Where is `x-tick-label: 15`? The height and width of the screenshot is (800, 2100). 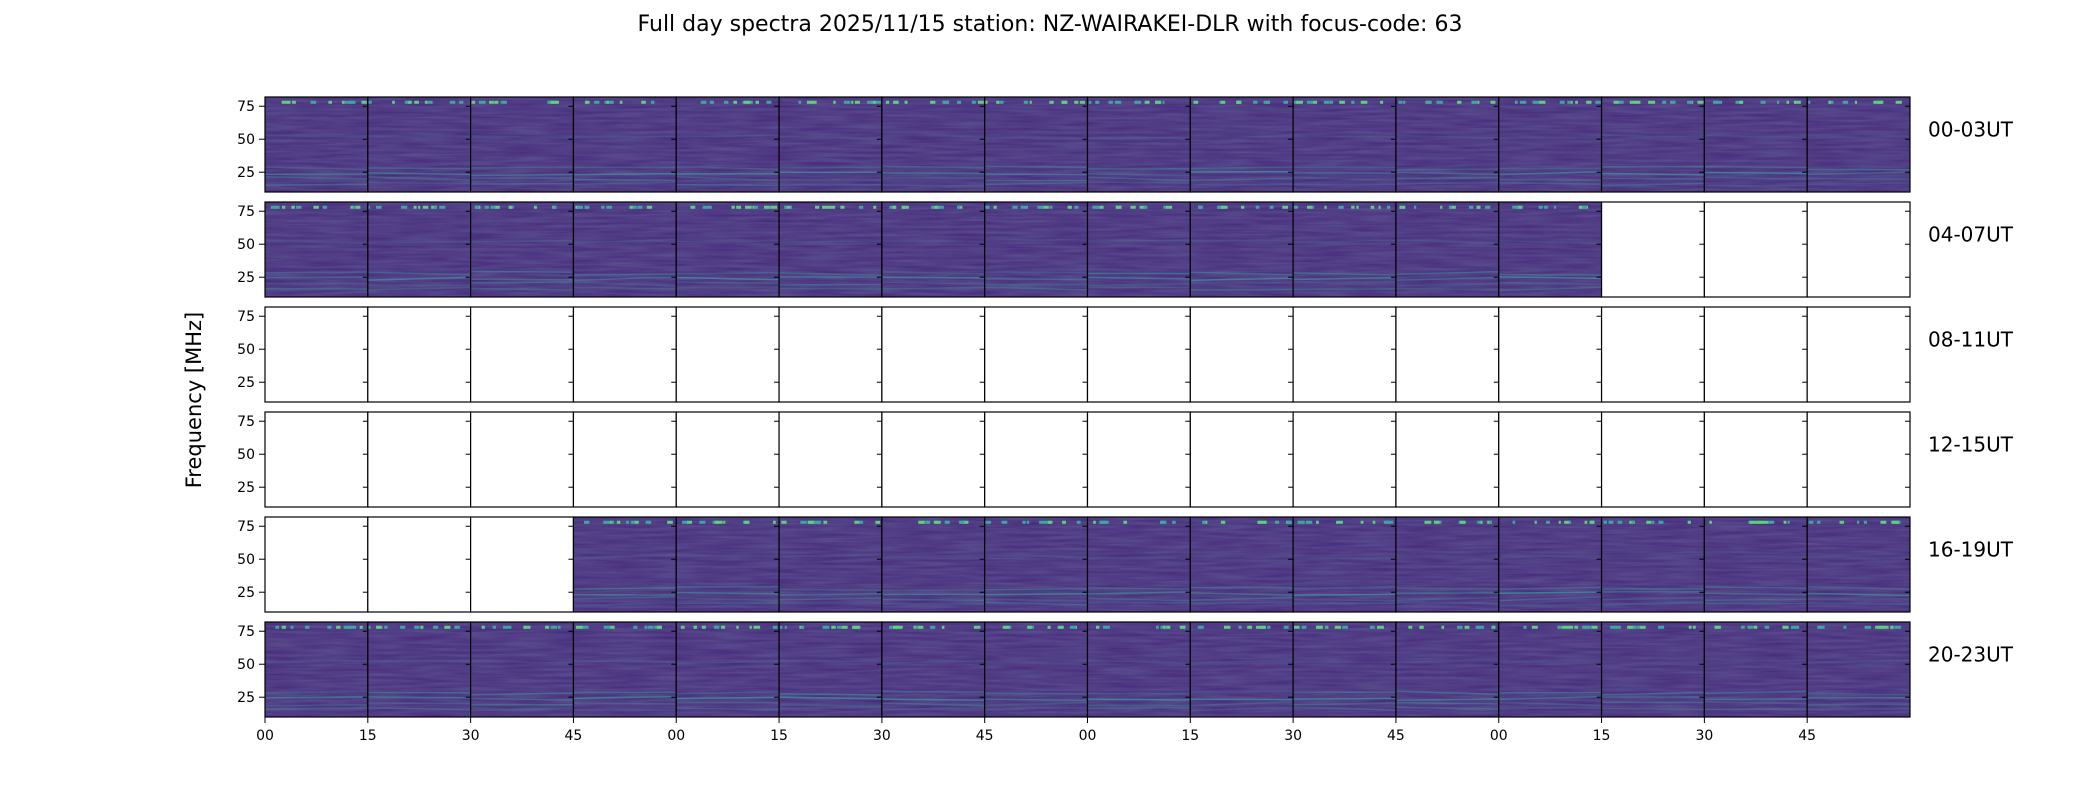 x-tick-label: 15 is located at coordinates (368, 736).